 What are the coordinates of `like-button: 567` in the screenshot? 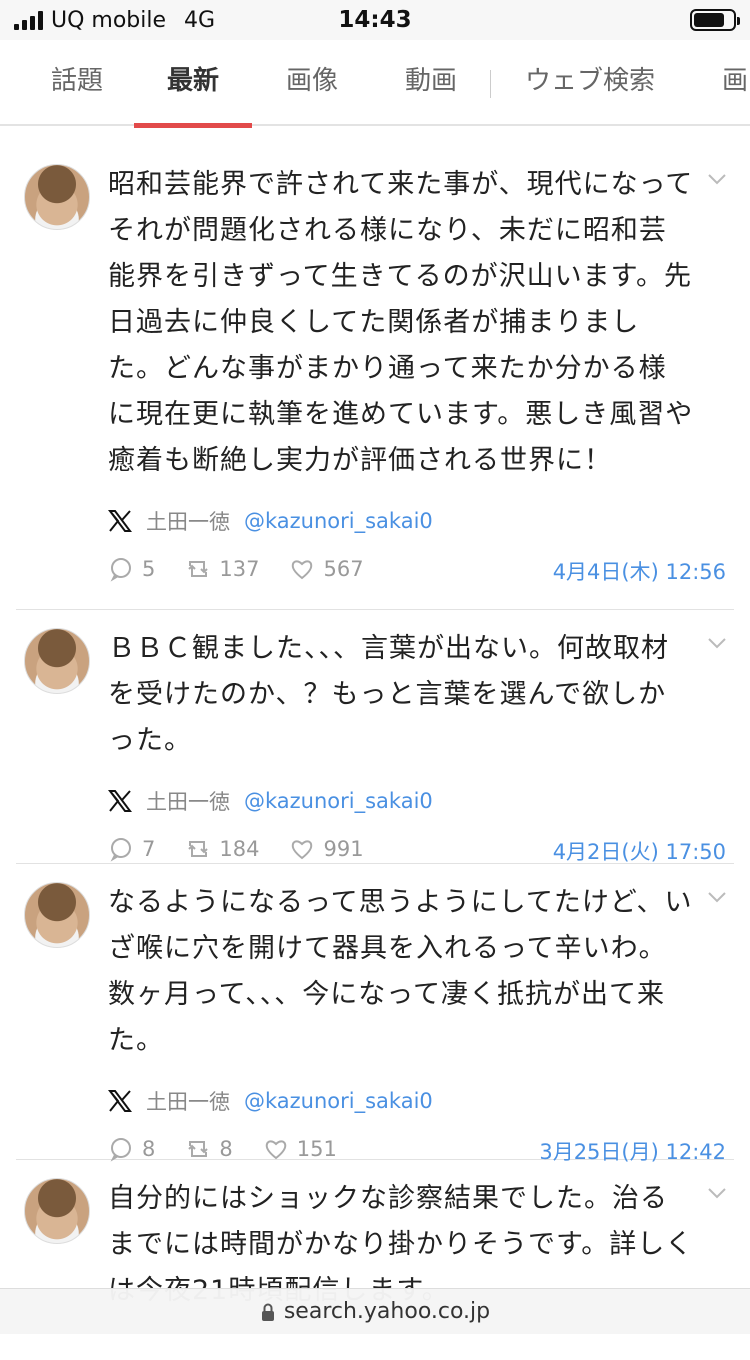 It's located at (326, 569).